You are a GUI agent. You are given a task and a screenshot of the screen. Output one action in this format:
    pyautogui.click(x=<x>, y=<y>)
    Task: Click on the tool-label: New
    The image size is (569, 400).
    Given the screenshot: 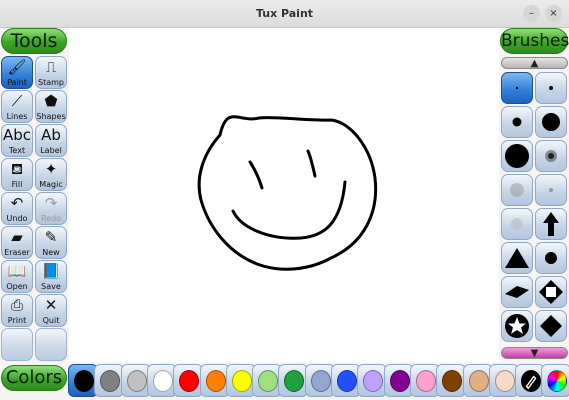 What is the action you would take?
    pyautogui.click(x=51, y=252)
    